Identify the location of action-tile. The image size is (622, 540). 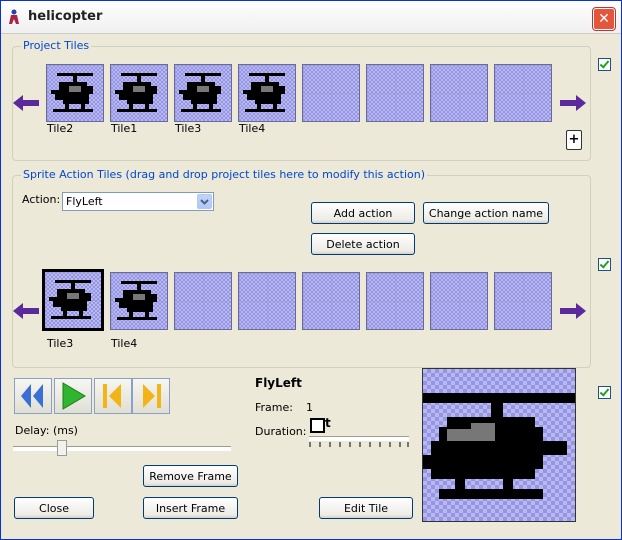
(139, 301).